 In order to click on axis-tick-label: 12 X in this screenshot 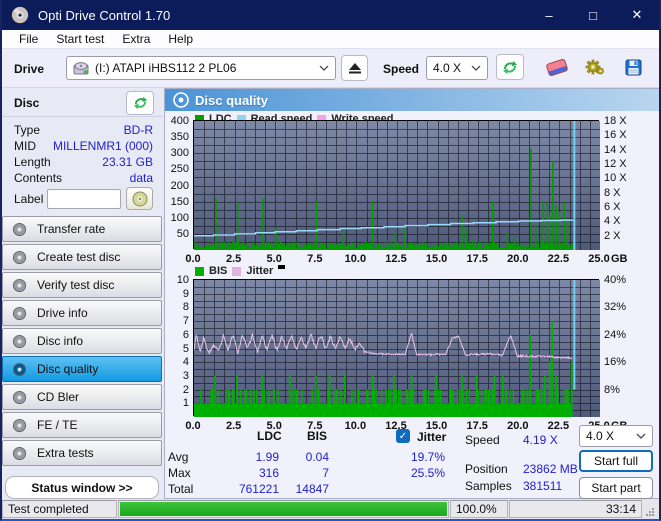, I will do `click(615, 164)`.